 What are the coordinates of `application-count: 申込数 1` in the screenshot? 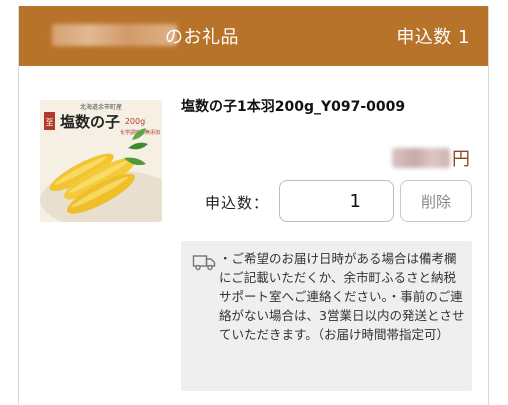 It's located at (433, 37).